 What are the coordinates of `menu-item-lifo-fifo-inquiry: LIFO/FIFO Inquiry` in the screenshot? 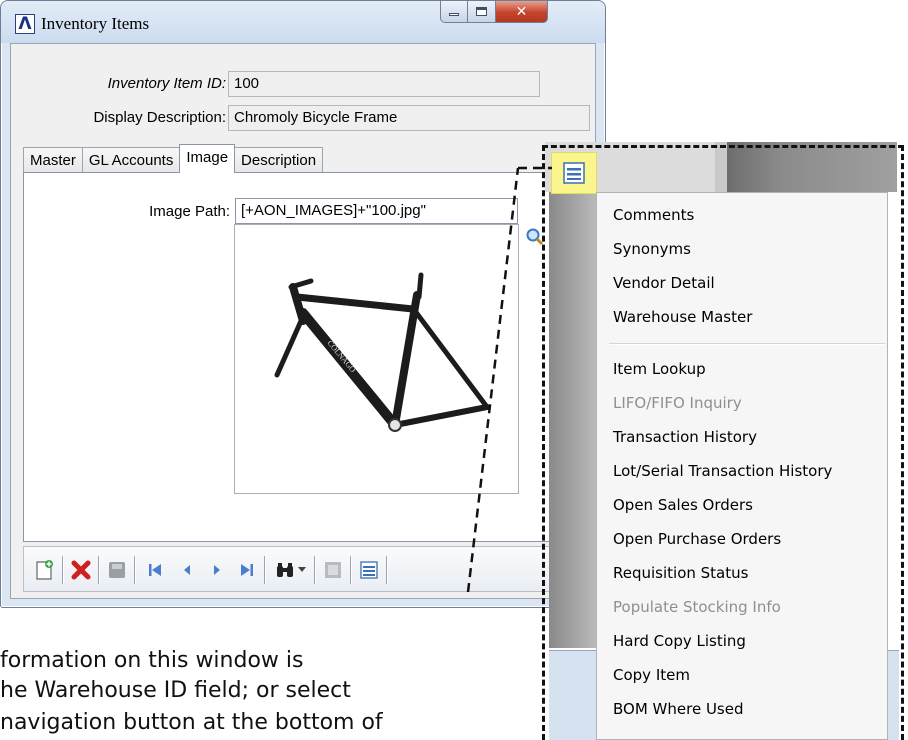 It's located at (677, 403).